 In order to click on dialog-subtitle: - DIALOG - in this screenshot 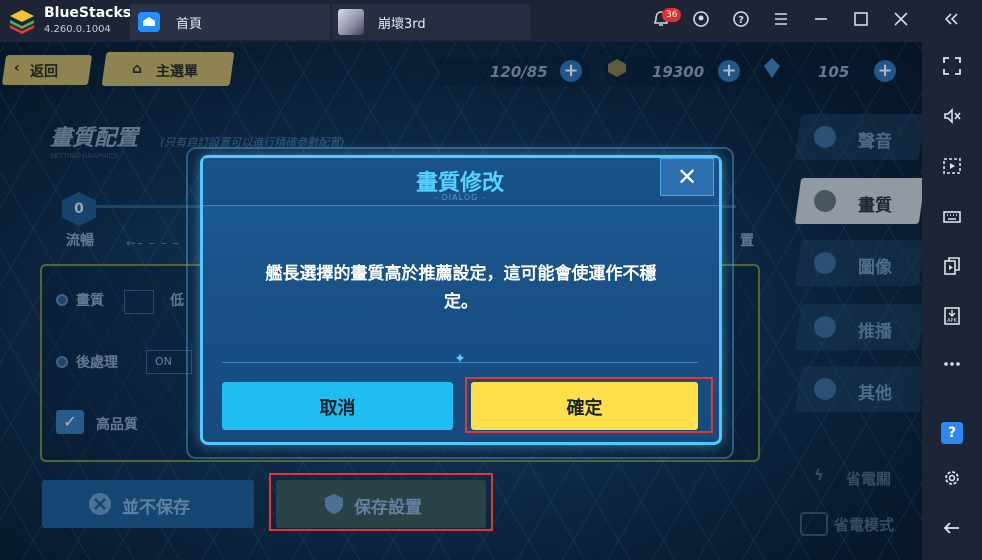, I will do `click(460, 197)`.